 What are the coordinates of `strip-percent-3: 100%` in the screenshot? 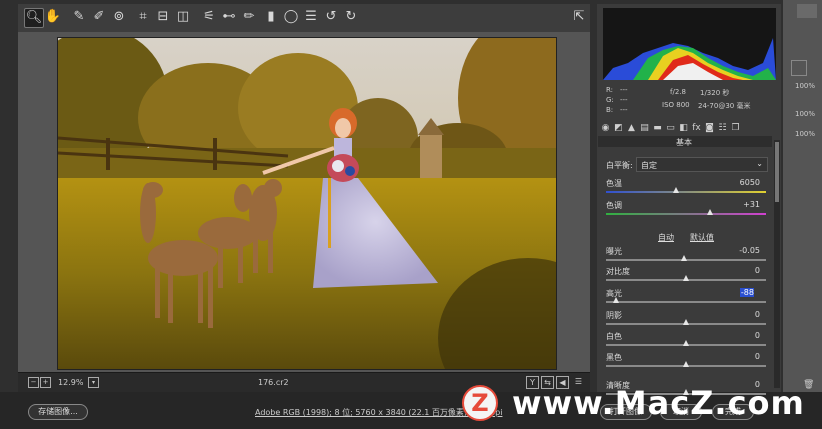 It's located at (805, 134).